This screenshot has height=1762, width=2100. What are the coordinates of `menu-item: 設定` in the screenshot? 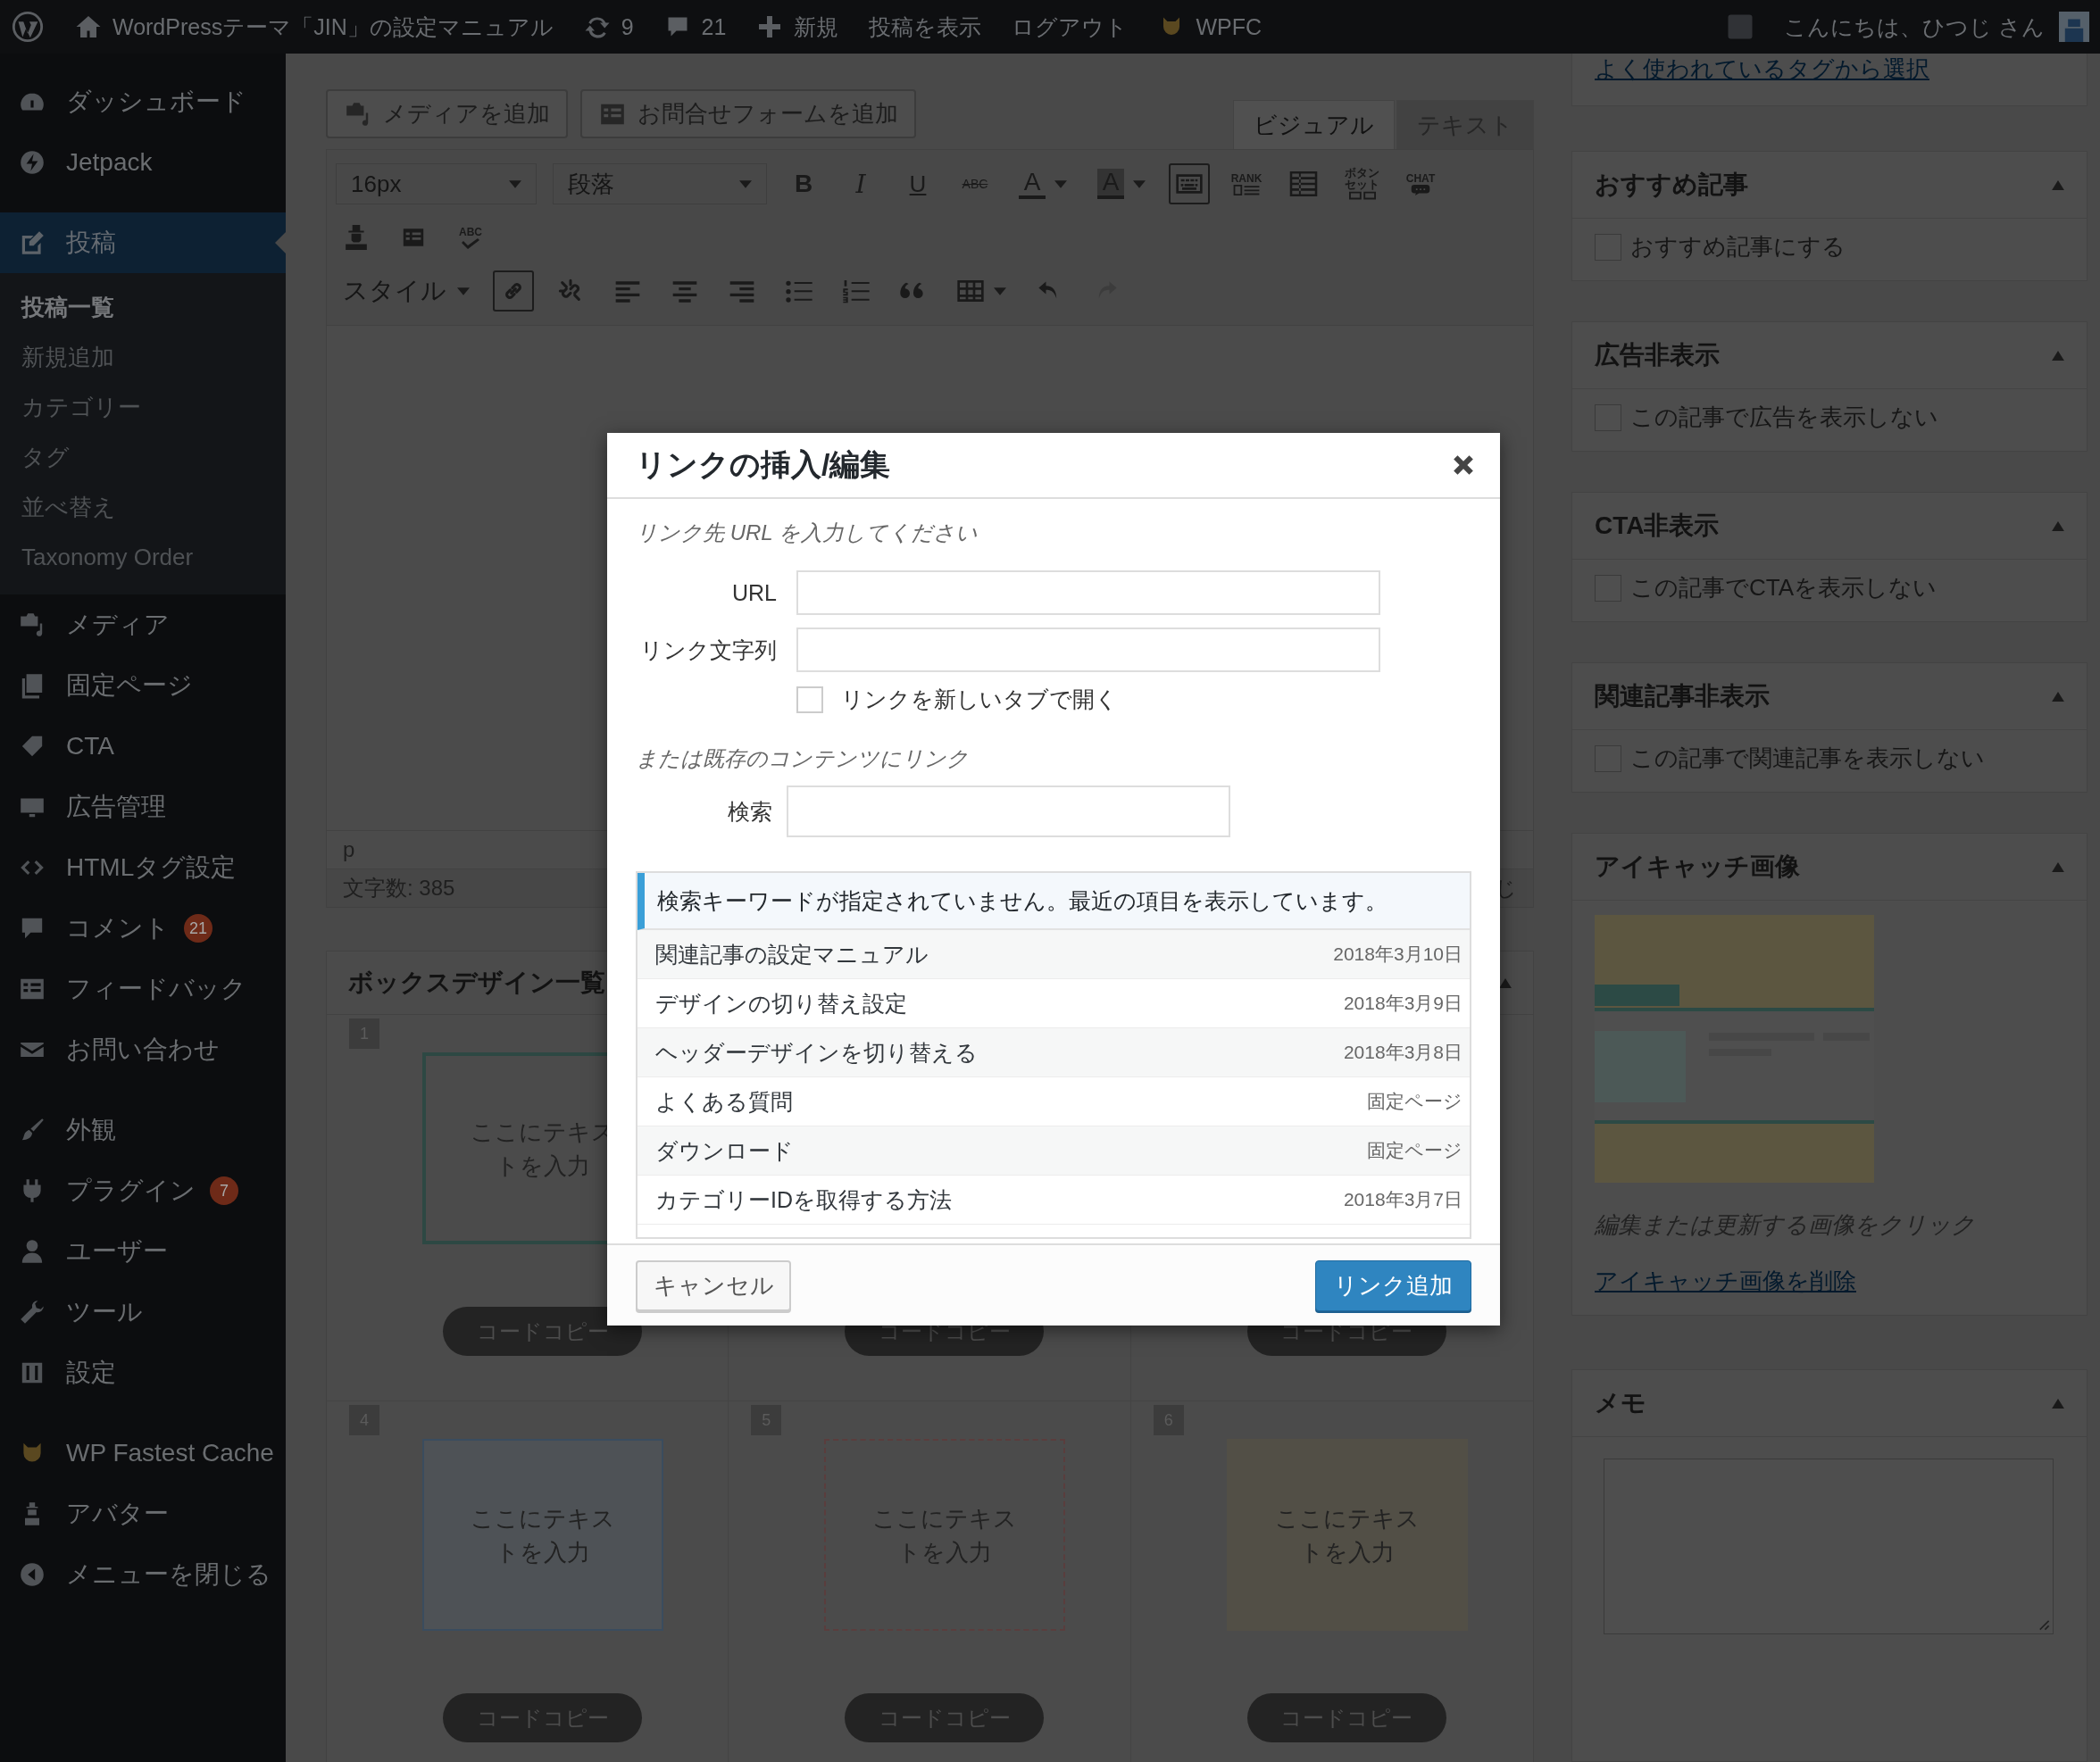 It's located at (143, 1372).